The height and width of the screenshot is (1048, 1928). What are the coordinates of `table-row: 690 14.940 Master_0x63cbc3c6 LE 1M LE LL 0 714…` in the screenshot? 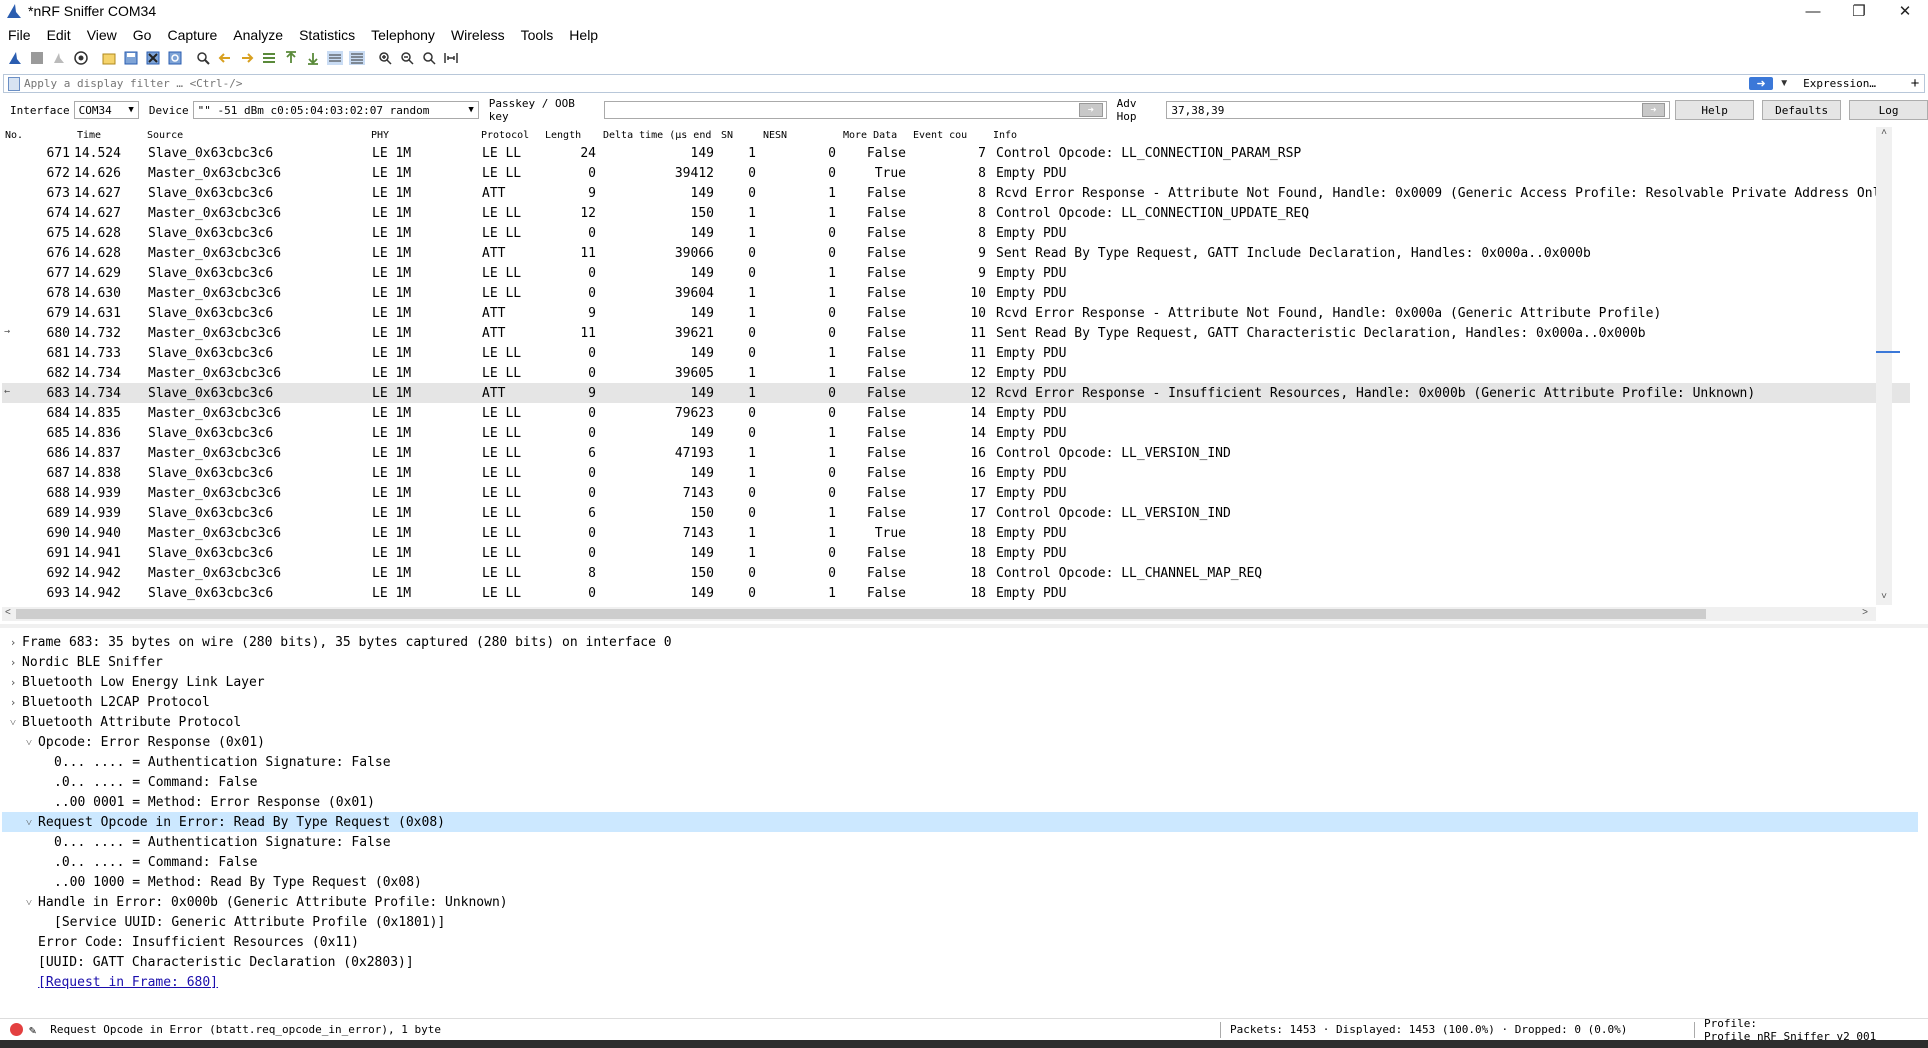 It's located at (956, 533).